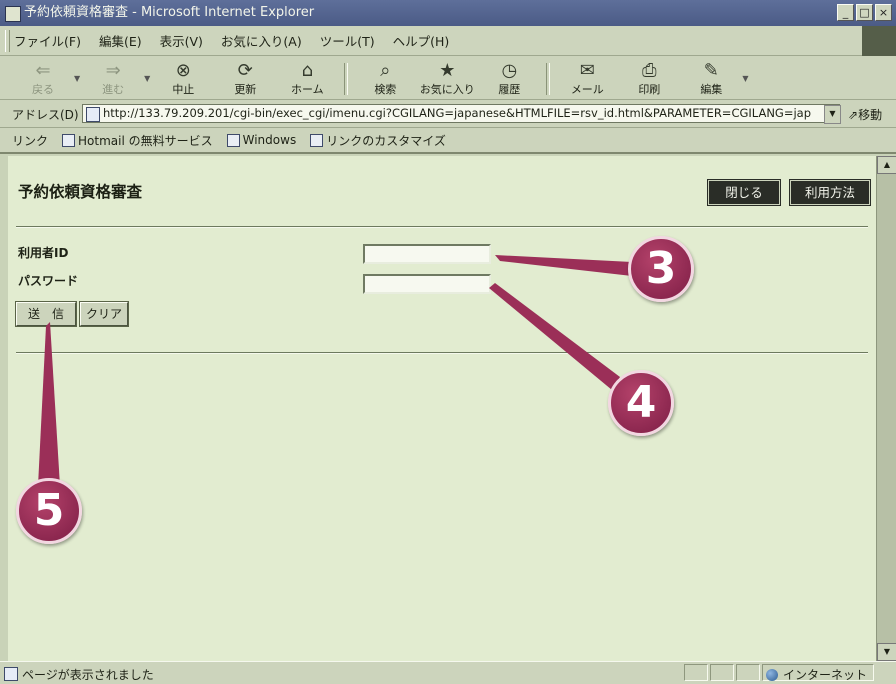 The image size is (896, 684). I want to click on stop-label: 中止, so click(183, 89).